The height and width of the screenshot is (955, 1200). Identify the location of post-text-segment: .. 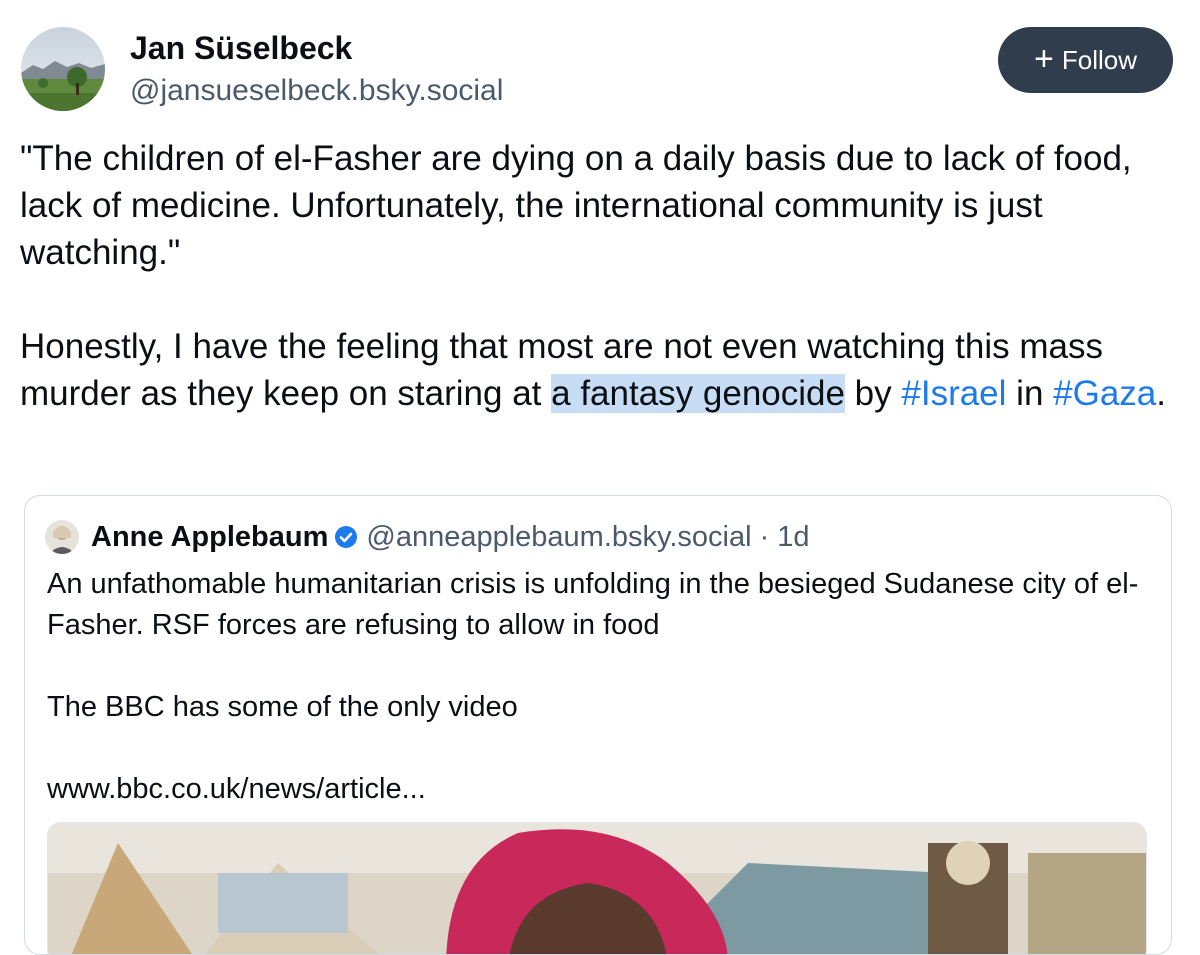
(1161, 393).